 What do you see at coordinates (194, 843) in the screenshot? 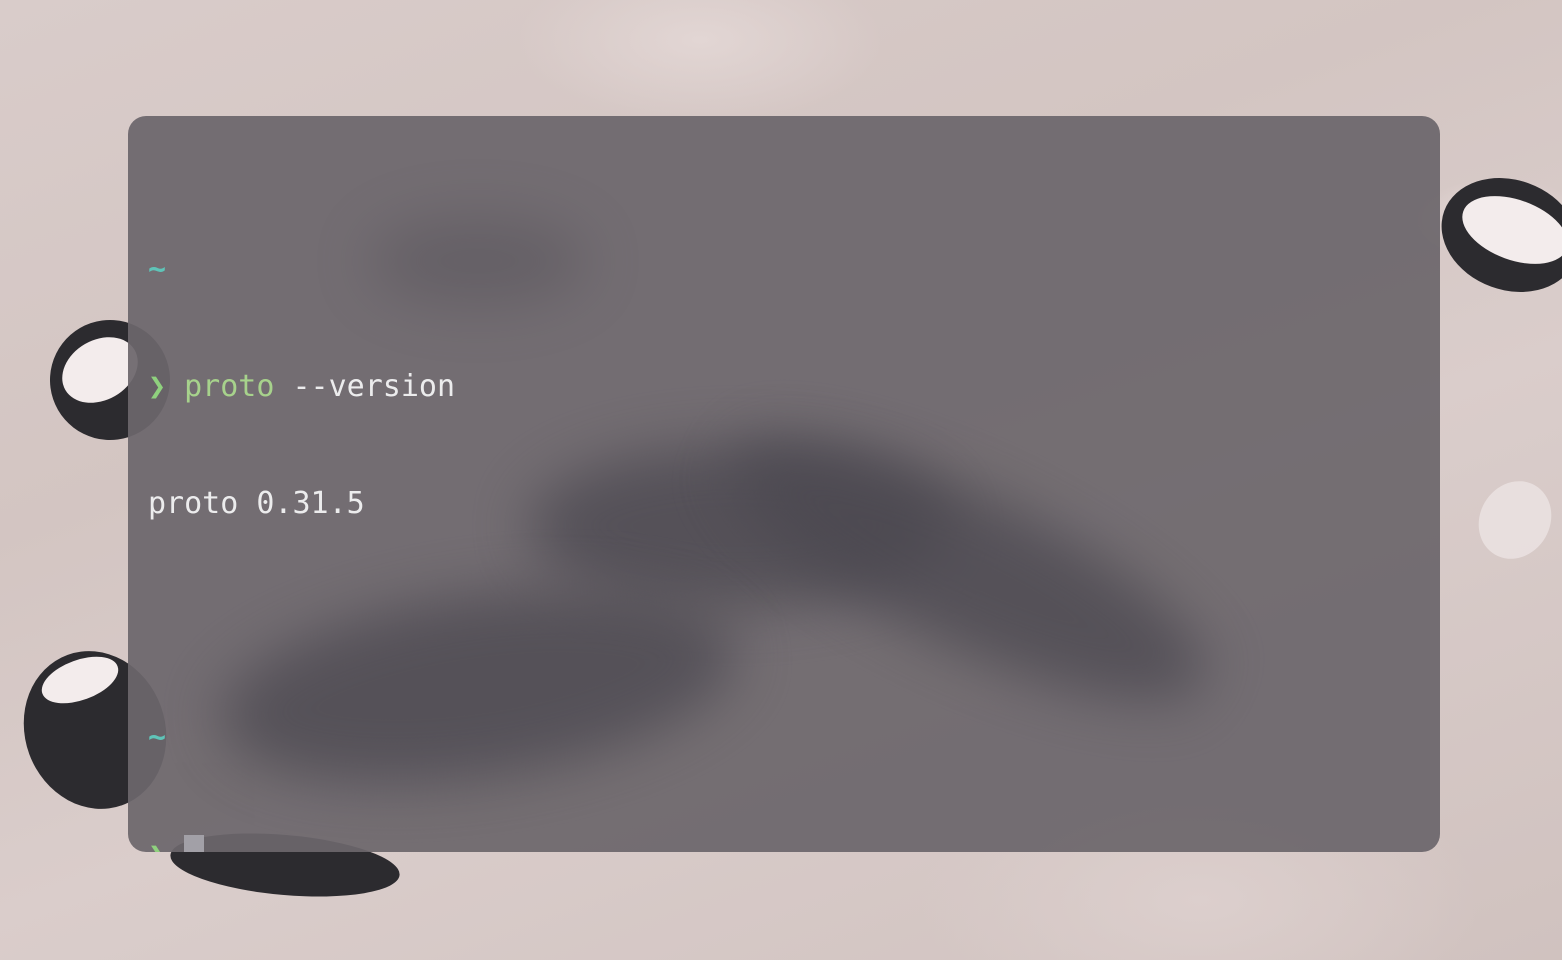
I see `text-cursor` at bounding box center [194, 843].